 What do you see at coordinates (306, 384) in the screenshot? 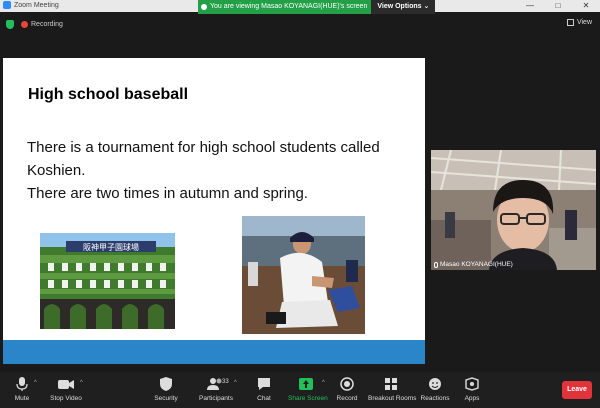
I see `share-screen-icon` at bounding box center [306, 384].